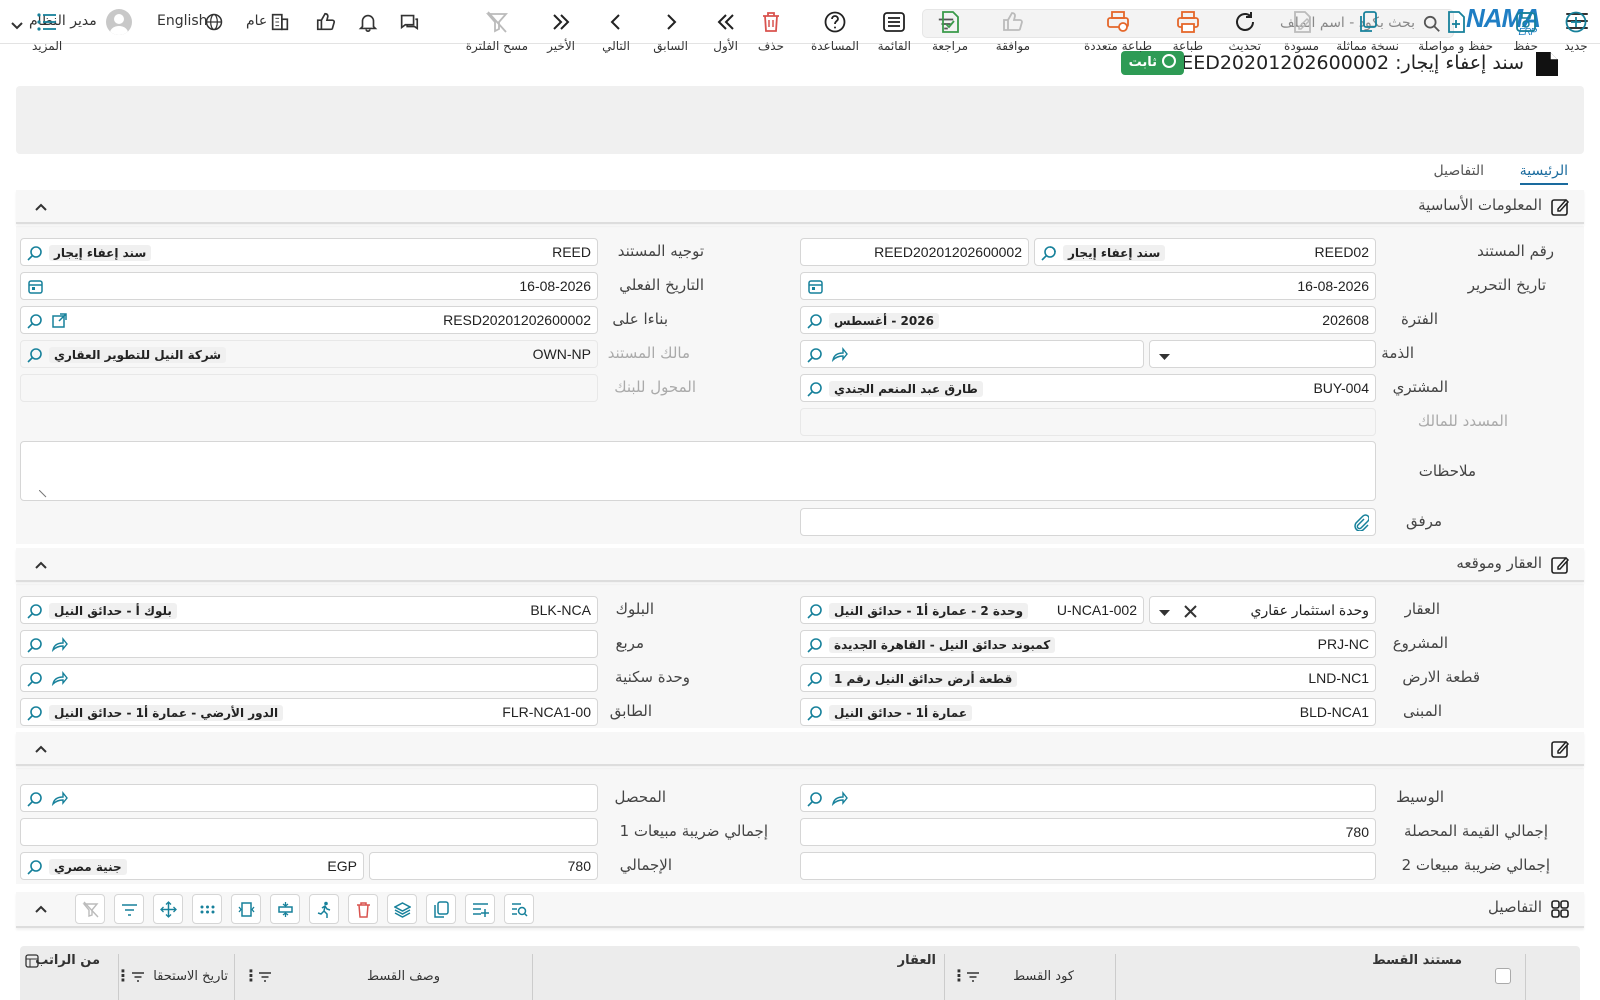  Describe the element at coordinates (497, 31) in the screenshot. I see `clear-filter-button: مسح الفلترة` at that location.